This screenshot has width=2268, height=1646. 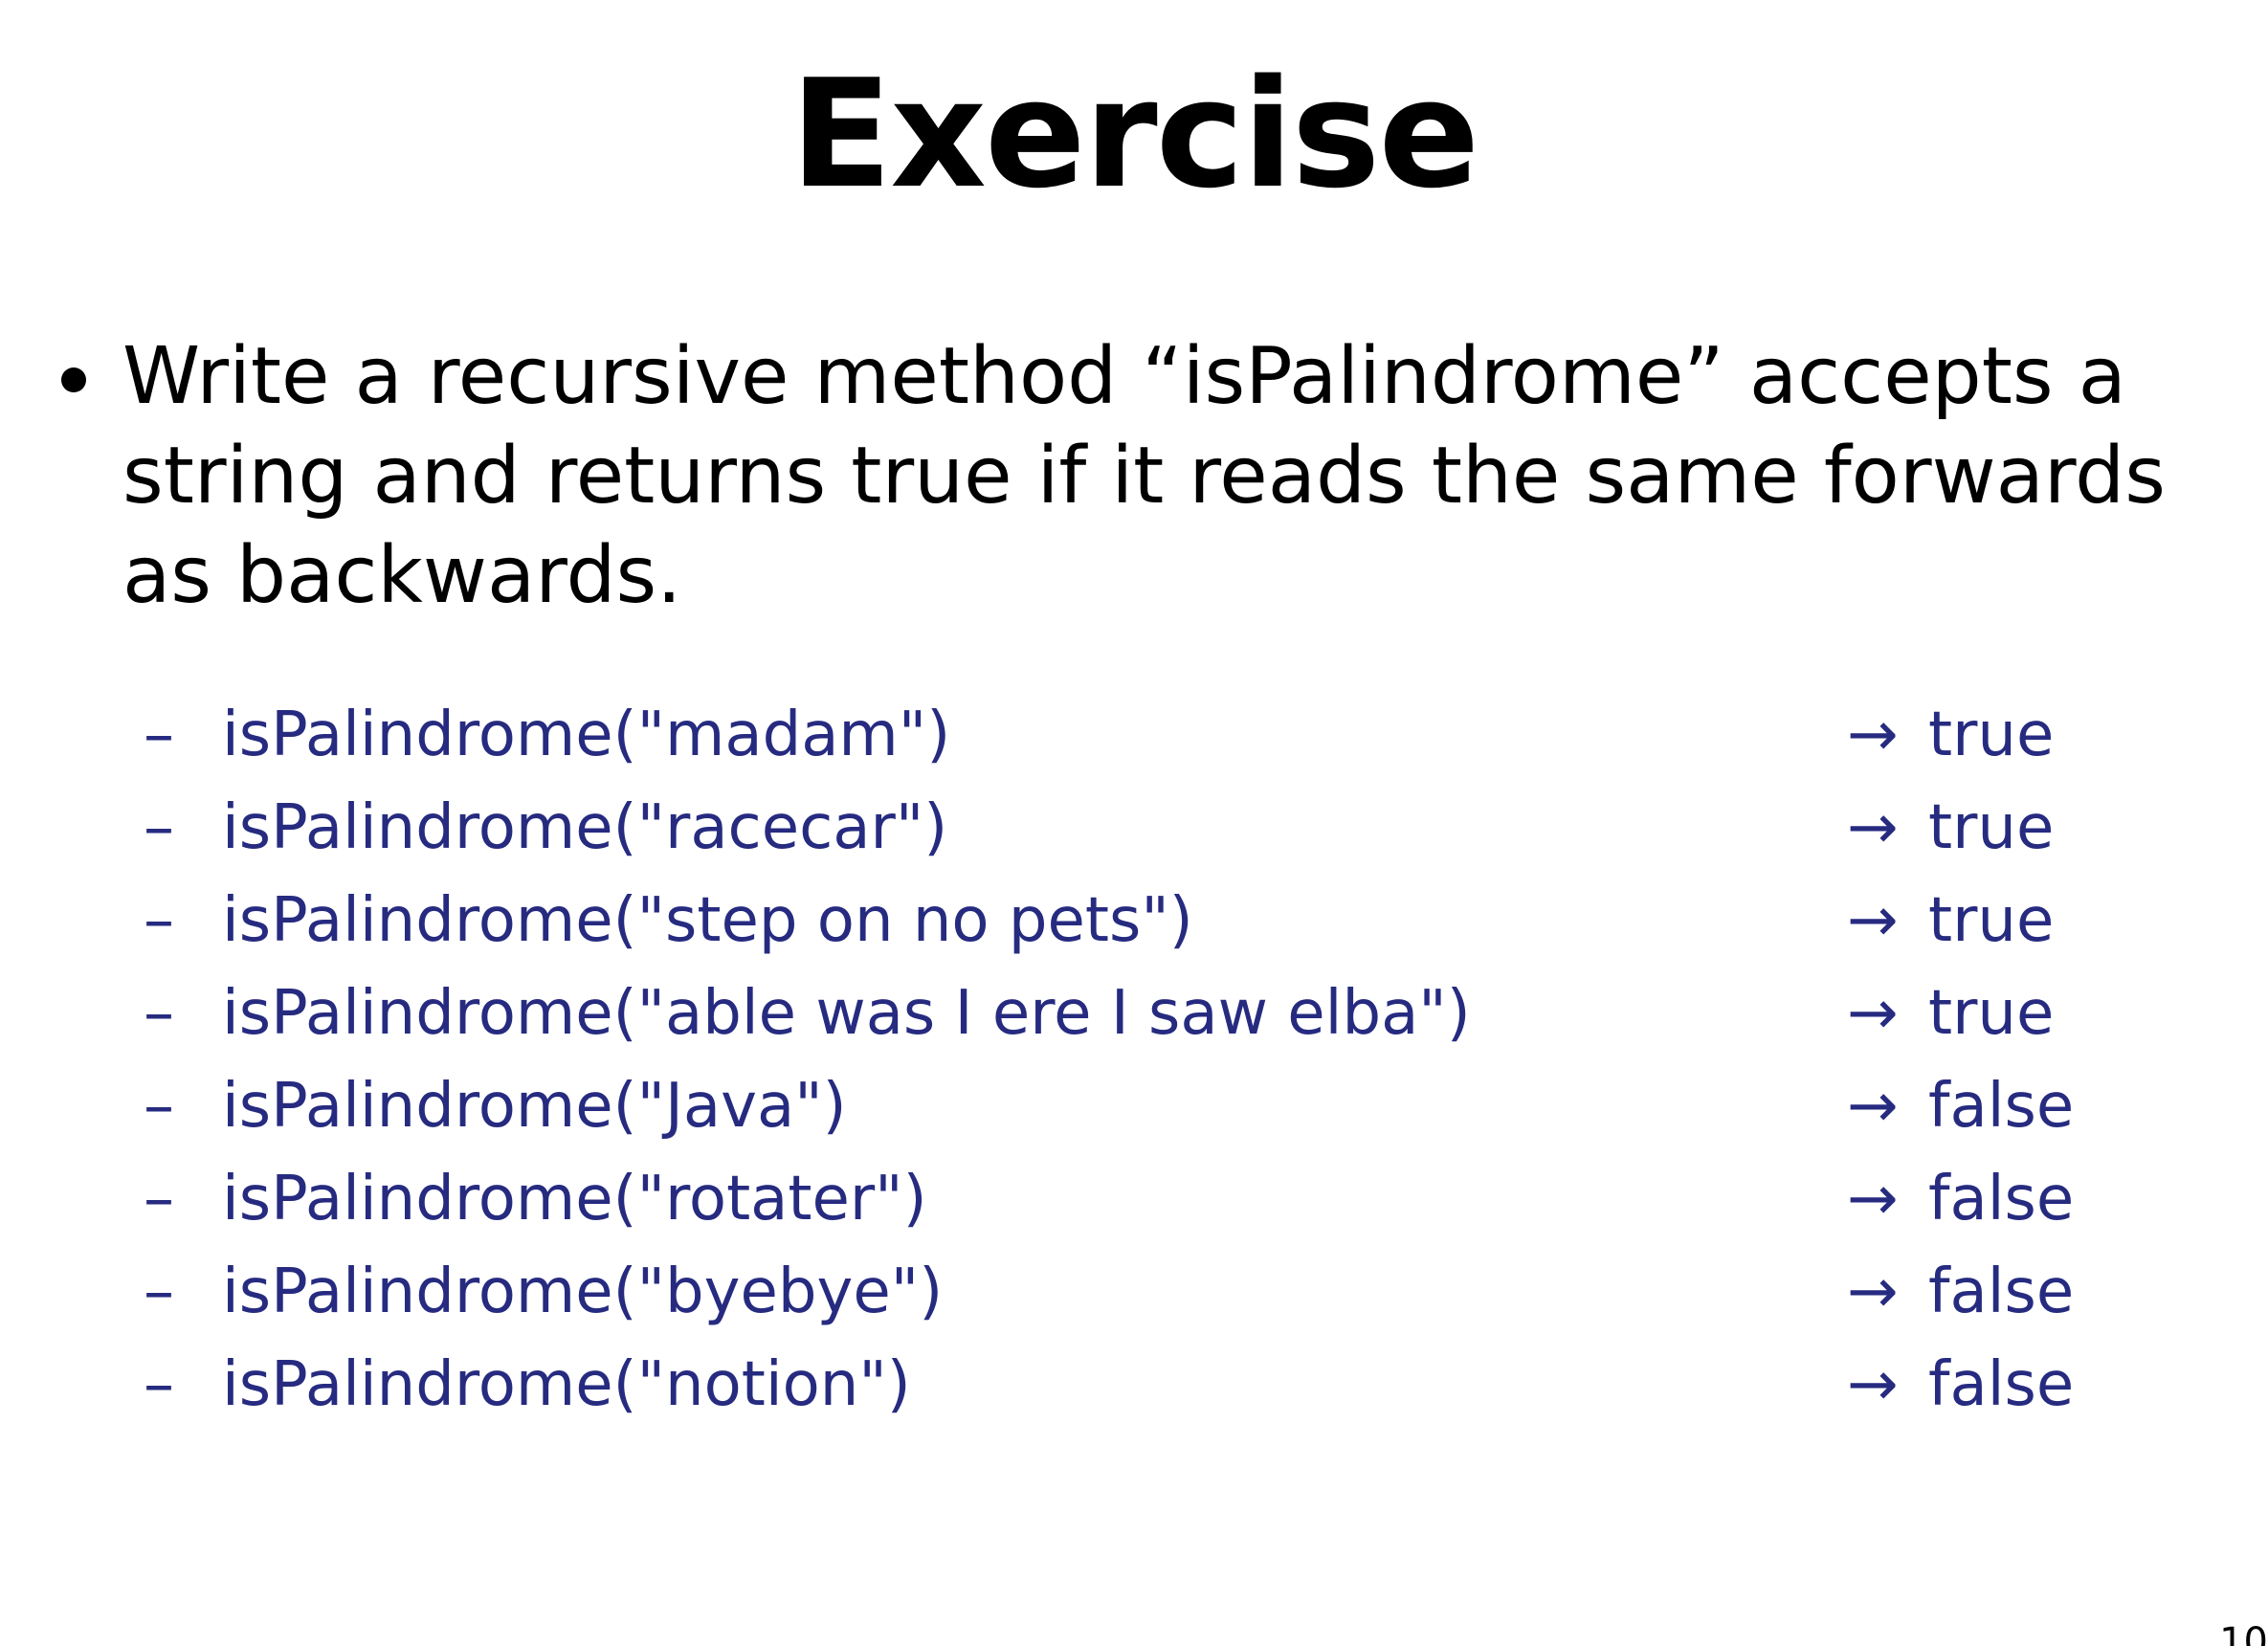 I want to click on slide-title: Exercise, so click(x=1134, y=134).